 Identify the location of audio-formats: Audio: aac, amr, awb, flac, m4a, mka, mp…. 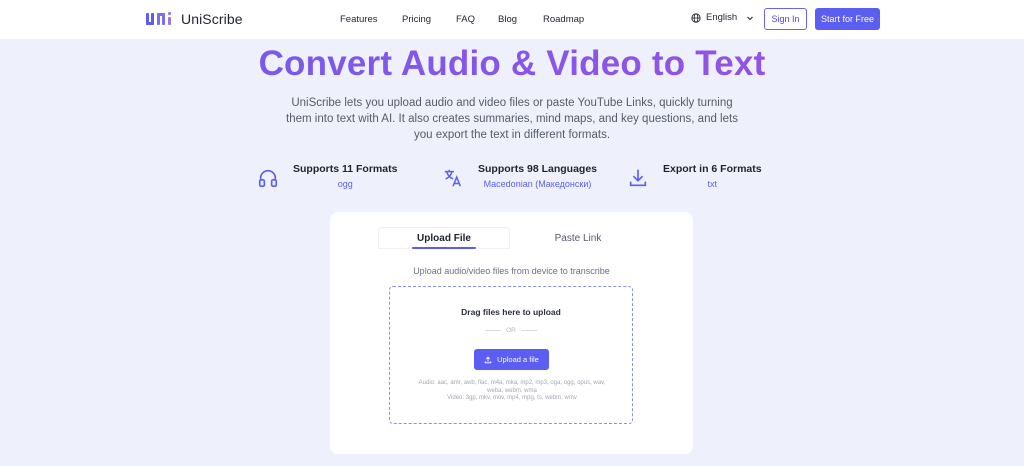
(512, 387).